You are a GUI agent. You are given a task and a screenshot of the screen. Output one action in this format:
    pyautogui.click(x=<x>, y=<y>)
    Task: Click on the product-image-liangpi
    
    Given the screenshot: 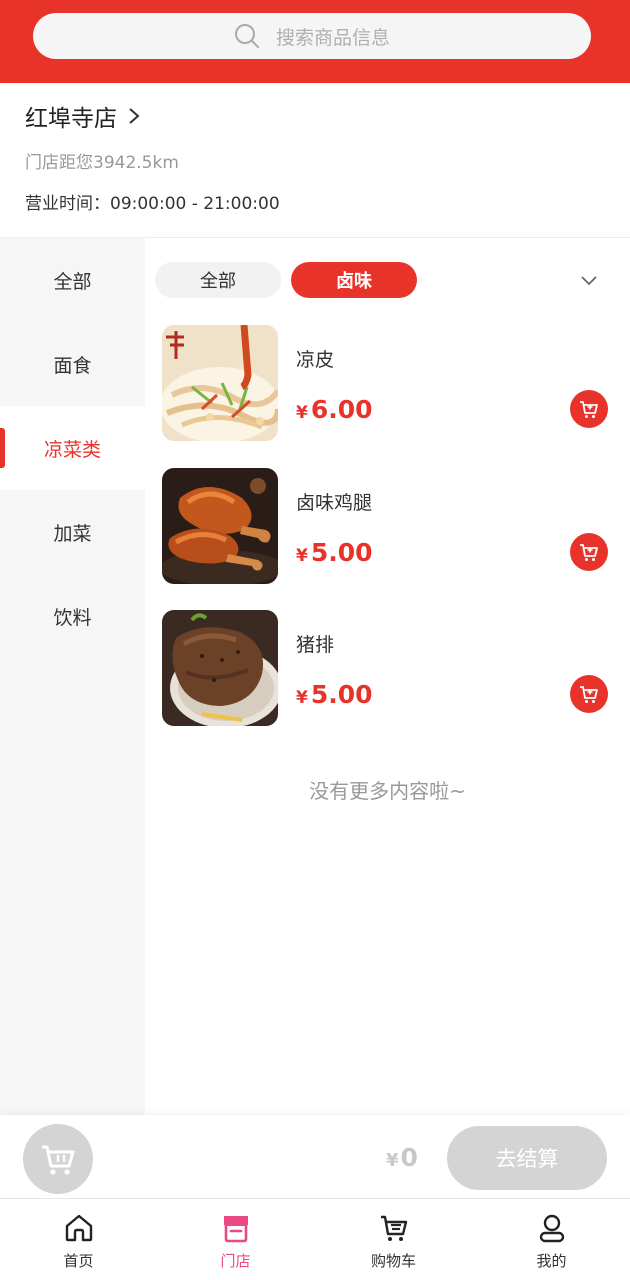 What is the action you would take?
    pyautogui.click(x=220, y=383)
    